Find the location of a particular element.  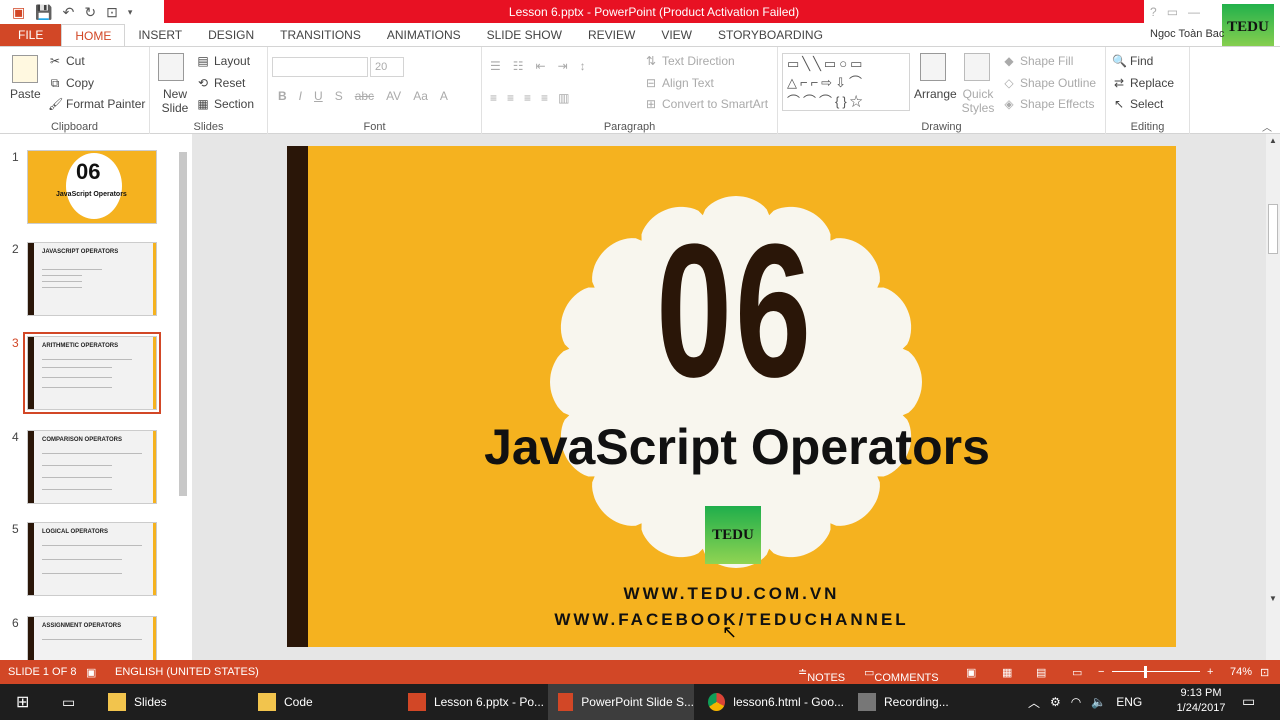

shadow-icon: S is located at coordinates (339, 96).